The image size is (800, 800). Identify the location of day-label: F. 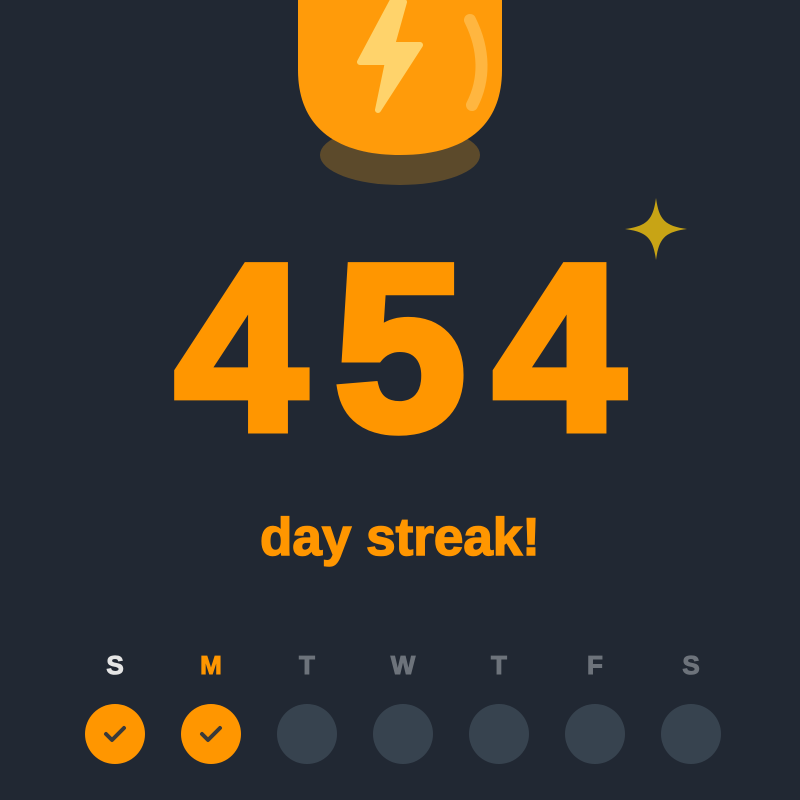
(595, 665).